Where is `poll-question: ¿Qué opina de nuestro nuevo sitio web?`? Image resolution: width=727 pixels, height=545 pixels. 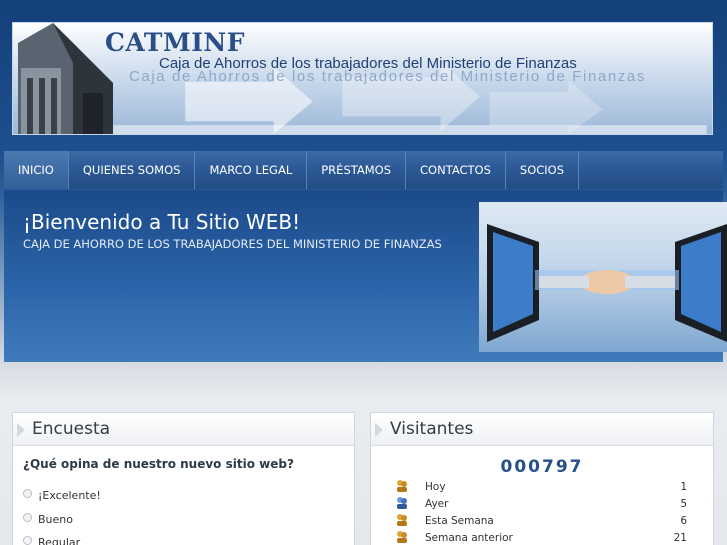 poll-question: ¿Qué opina de nuestro nuevo sitio web? is located at coordinates (158, 464).